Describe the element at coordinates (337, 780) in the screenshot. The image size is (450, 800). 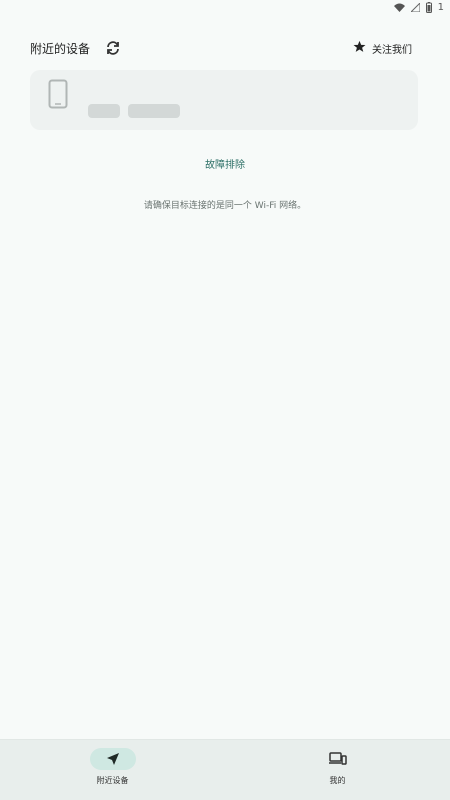
I see `nav-label-mine: 我的` at that location.